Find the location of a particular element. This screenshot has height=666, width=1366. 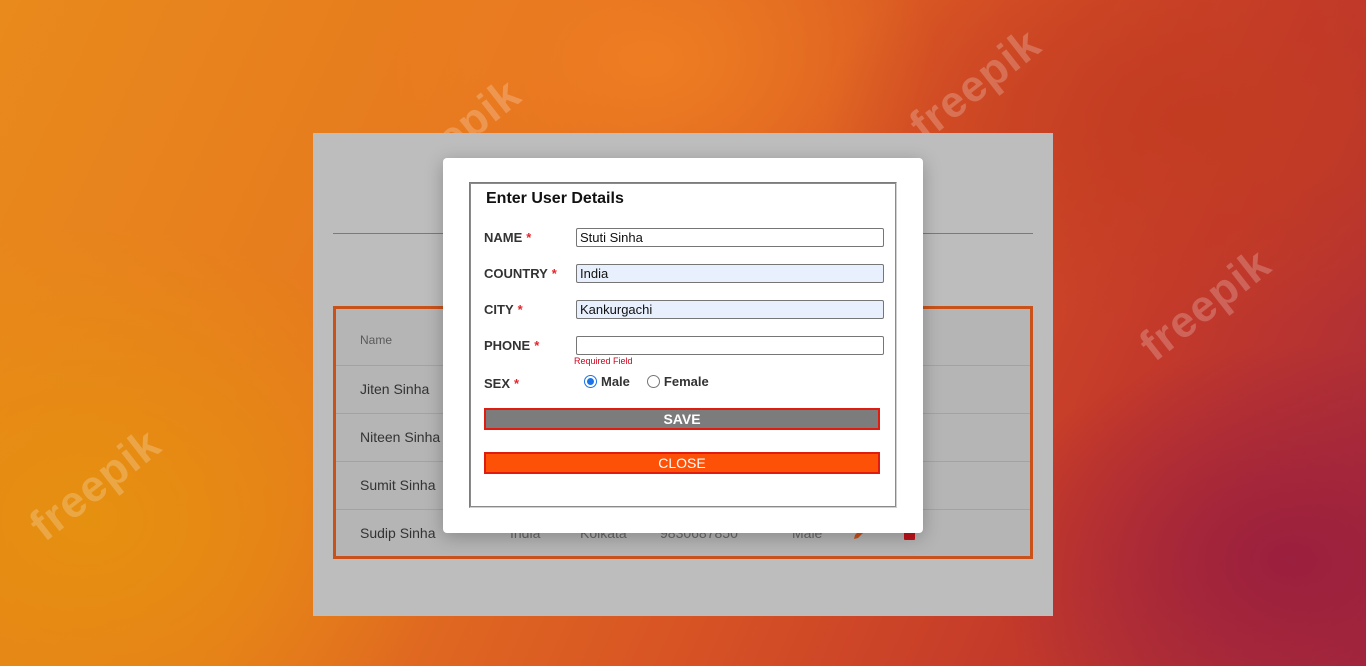

cell-name: Niteen Sinha is located at coordinates (400, 437).